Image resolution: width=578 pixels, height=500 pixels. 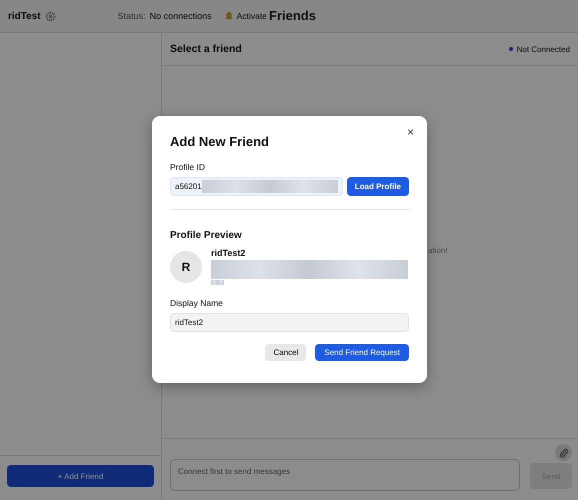 I want to click on page-title: Friends, so click(x=292, y=15).